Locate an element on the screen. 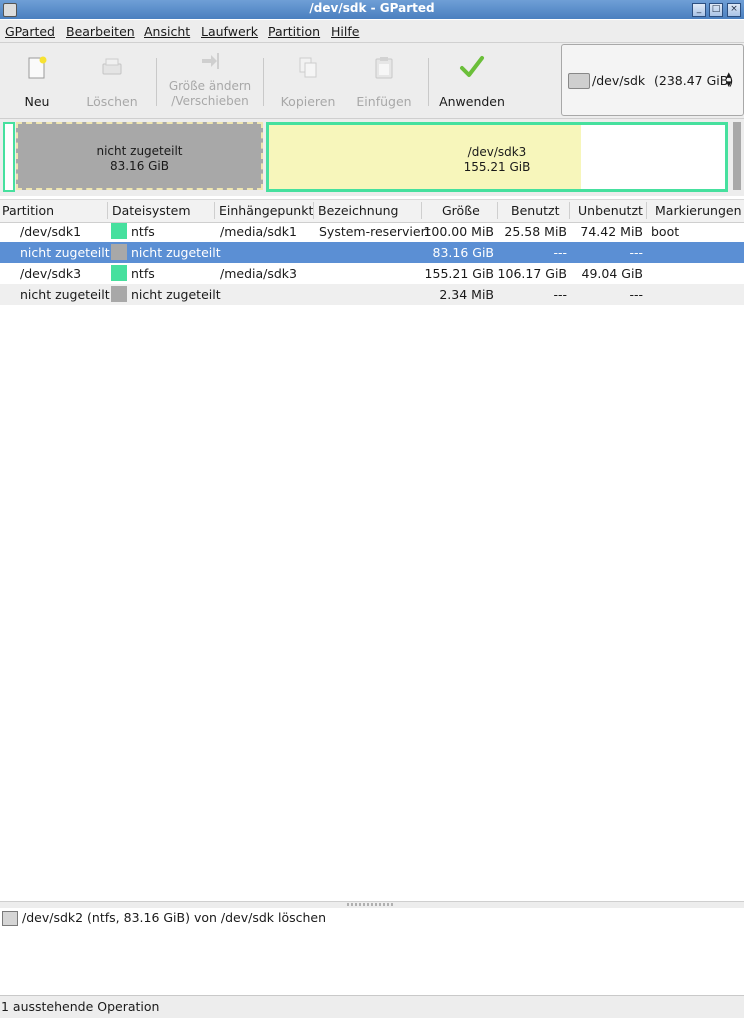  resize-label-line1: Größe ändern is located at coordinates (210, 86).